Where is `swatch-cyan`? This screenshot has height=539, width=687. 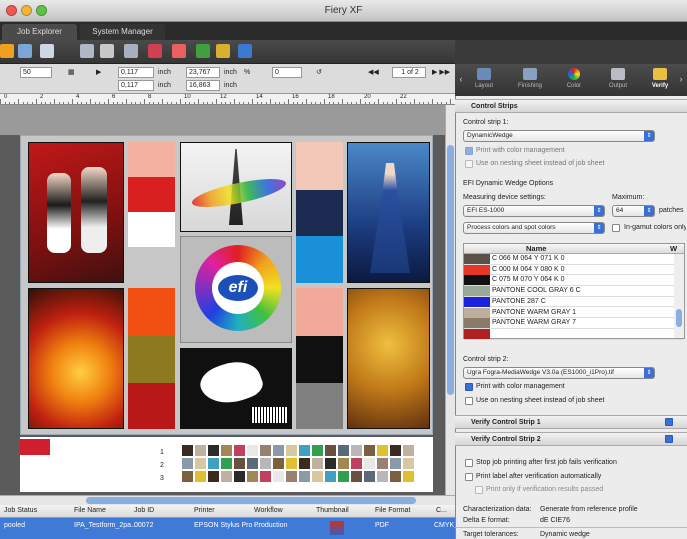 swatch-cyan is located at coordinates (319, 259).